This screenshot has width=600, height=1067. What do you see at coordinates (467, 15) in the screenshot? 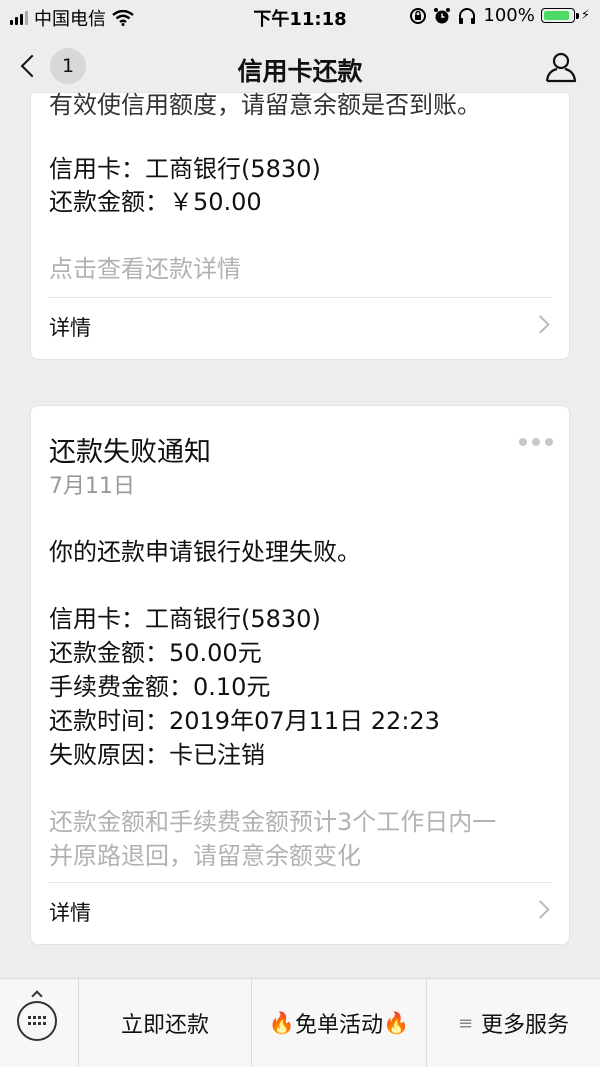
I see `headphones-icon` at bounding box center [467, 15].